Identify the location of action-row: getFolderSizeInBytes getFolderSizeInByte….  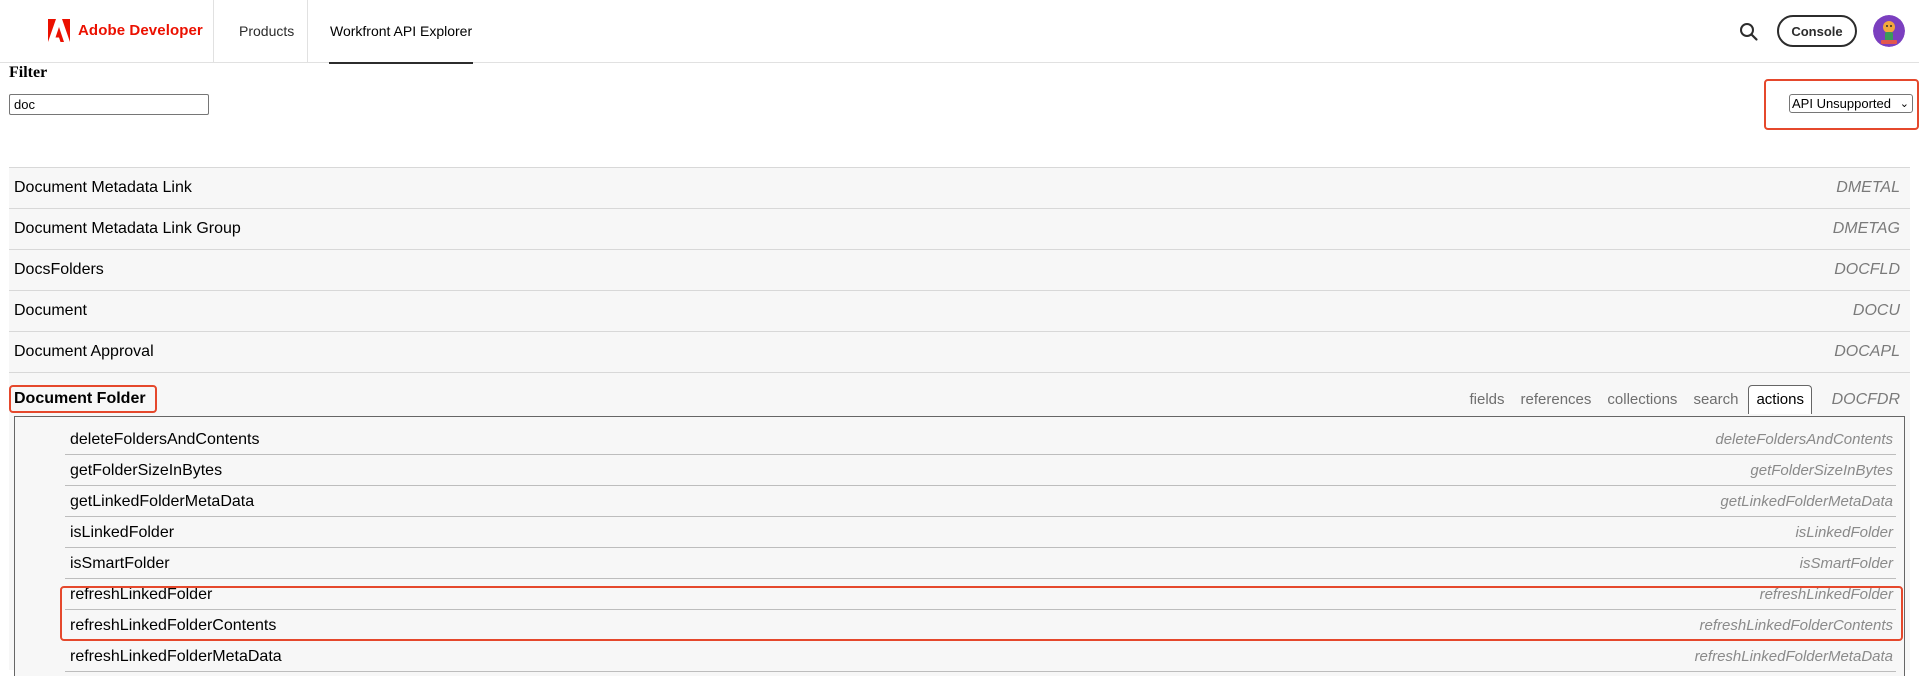
(980, 470).